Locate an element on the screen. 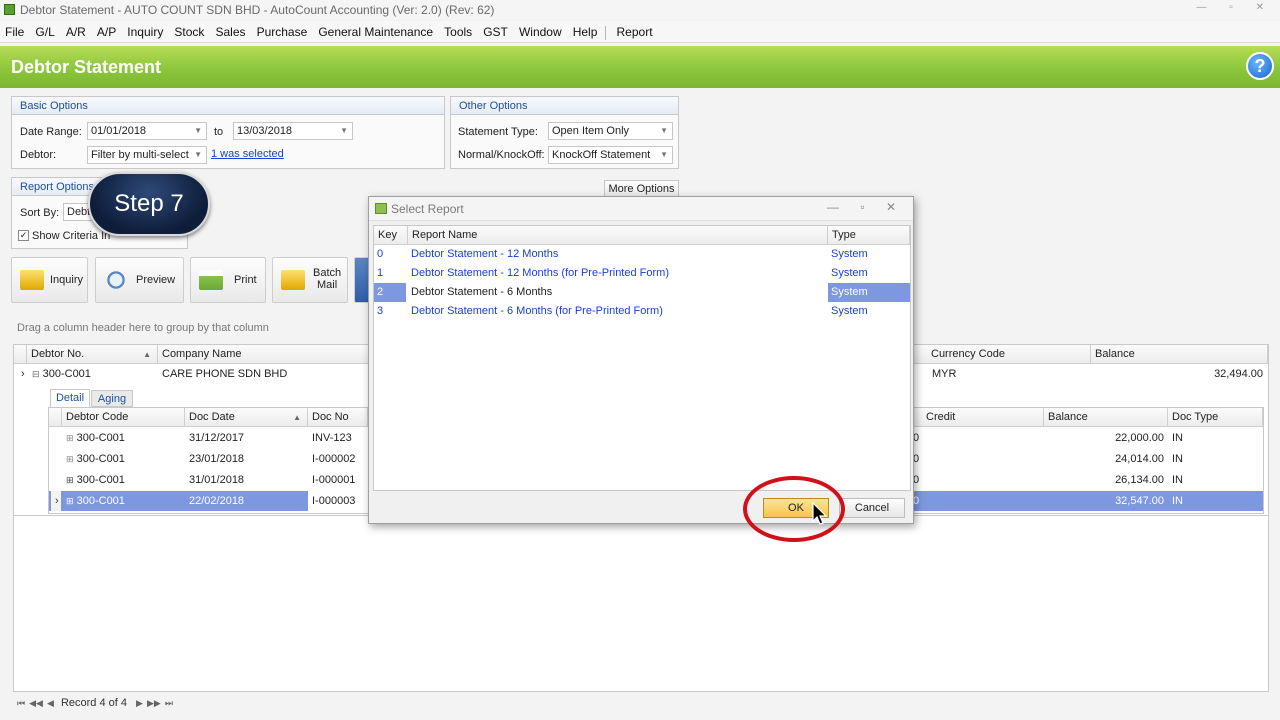  menu-window: Window is located at coordinates (540, 32).